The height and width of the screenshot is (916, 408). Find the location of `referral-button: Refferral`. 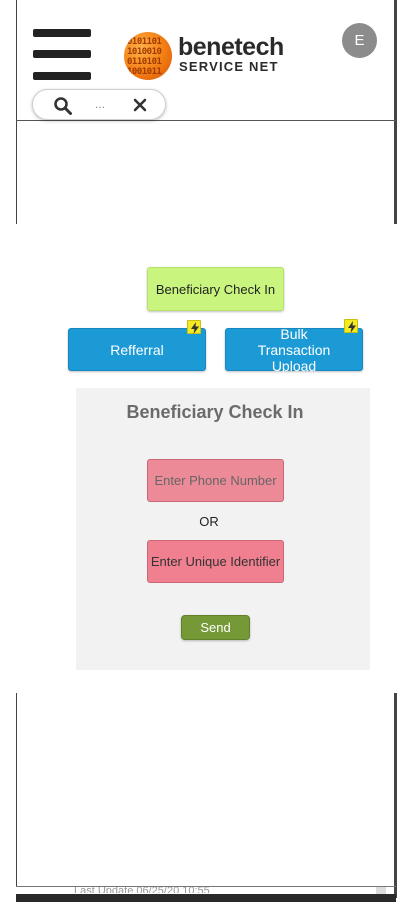

referral-button: Refferral is located at coordinates (137, 349).